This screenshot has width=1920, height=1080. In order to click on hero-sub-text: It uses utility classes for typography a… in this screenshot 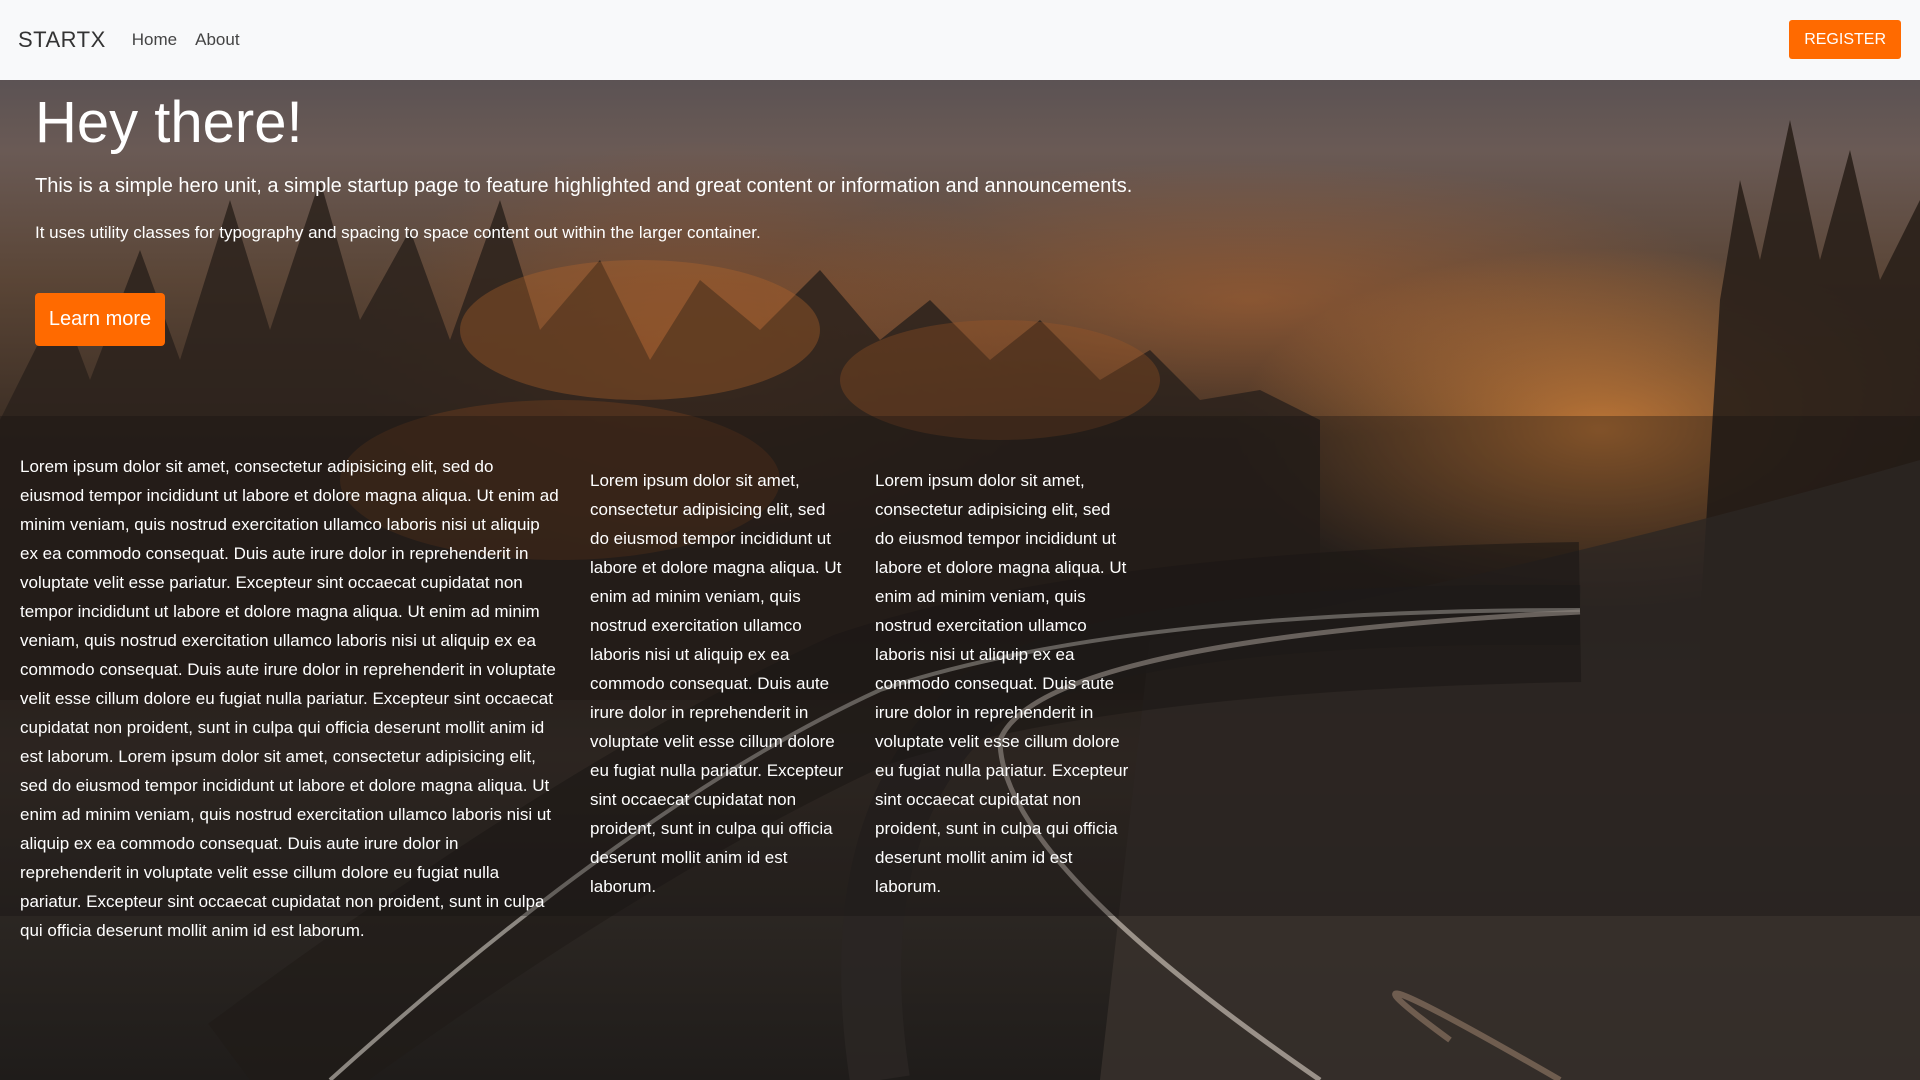, I will do `click(398, 232)`.